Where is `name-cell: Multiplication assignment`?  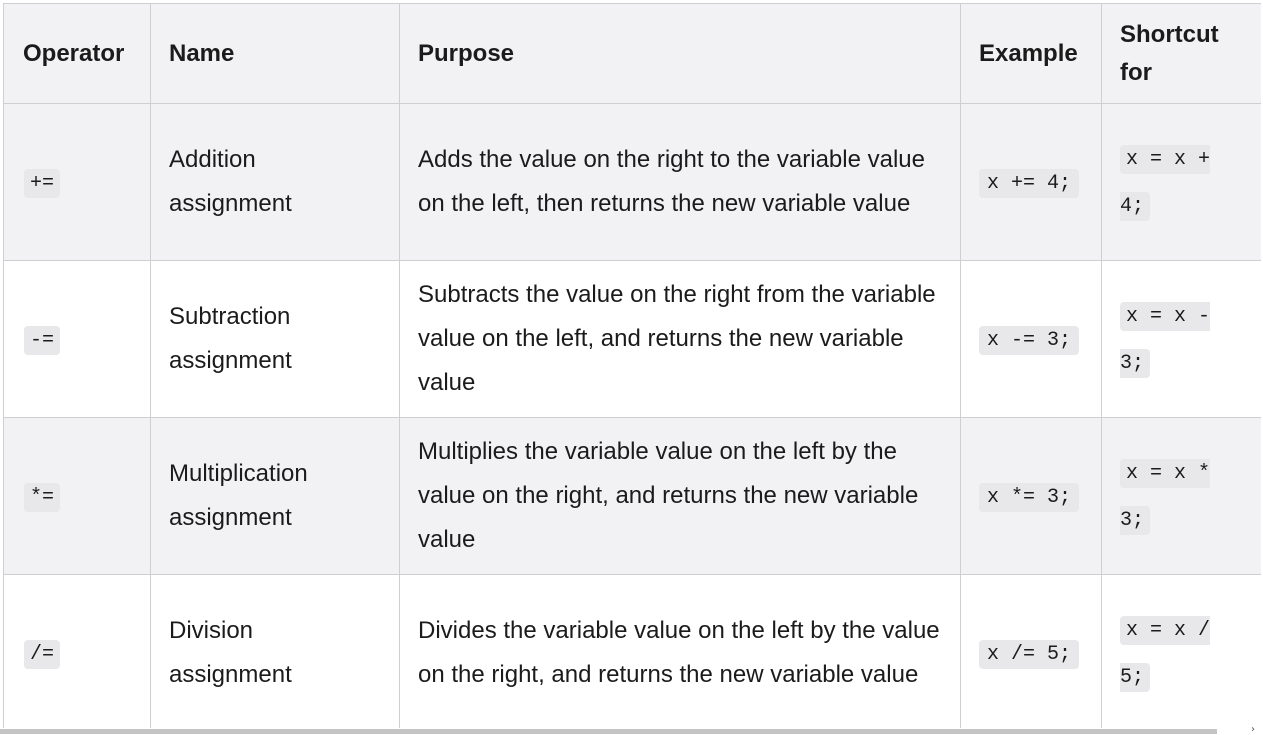
name-cell: Multiplication assignment is located at coordinates (275, 496).